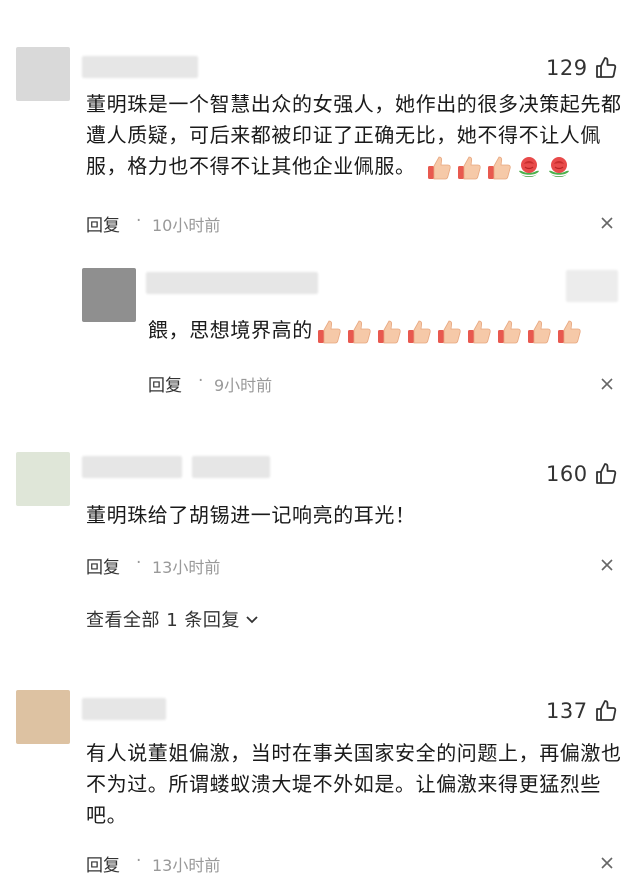 The height and width of the screenshot is (885, 640). What do you see at coordinates (251, 515) in the screenshot?
I see `comment-text: 董明珠给了胡锡进一记响亮的耳光！` at bounding box center [251, 515].